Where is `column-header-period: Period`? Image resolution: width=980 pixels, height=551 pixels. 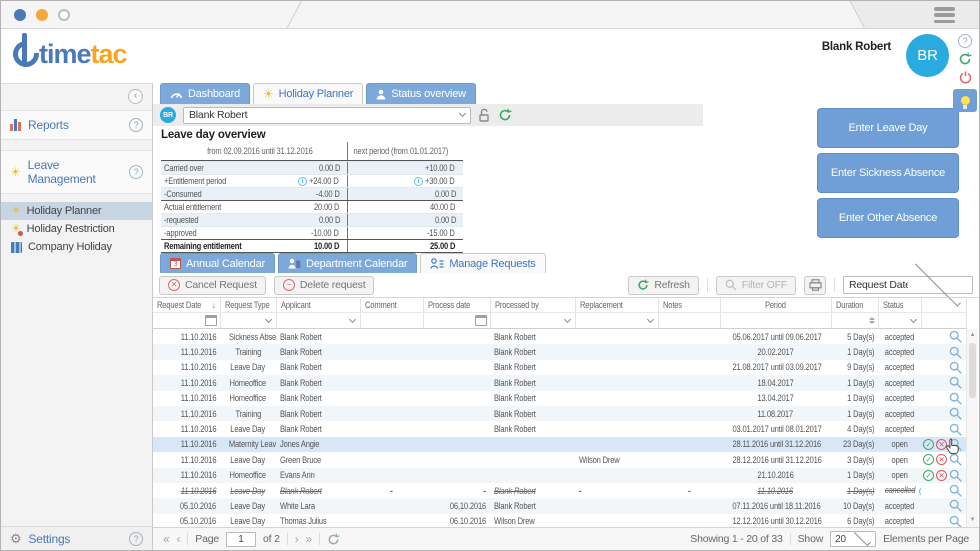
column-header-period: Period is located at coordinates (776, 305).